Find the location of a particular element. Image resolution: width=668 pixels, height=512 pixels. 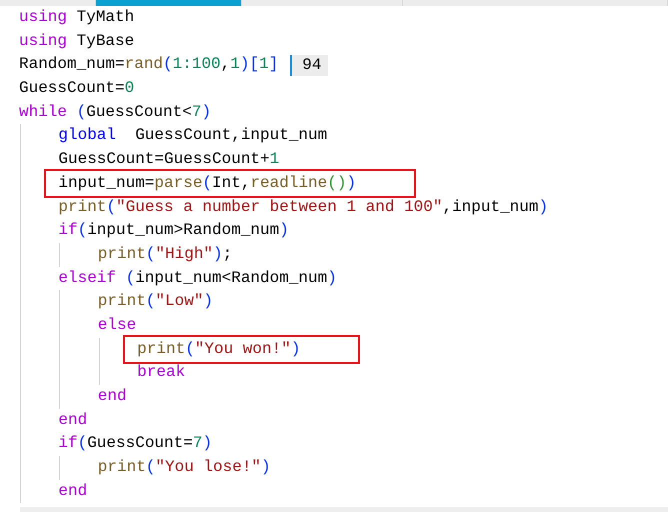

code-line: GuessCount=GuessCount+1 is located at coordinates (169, 159).